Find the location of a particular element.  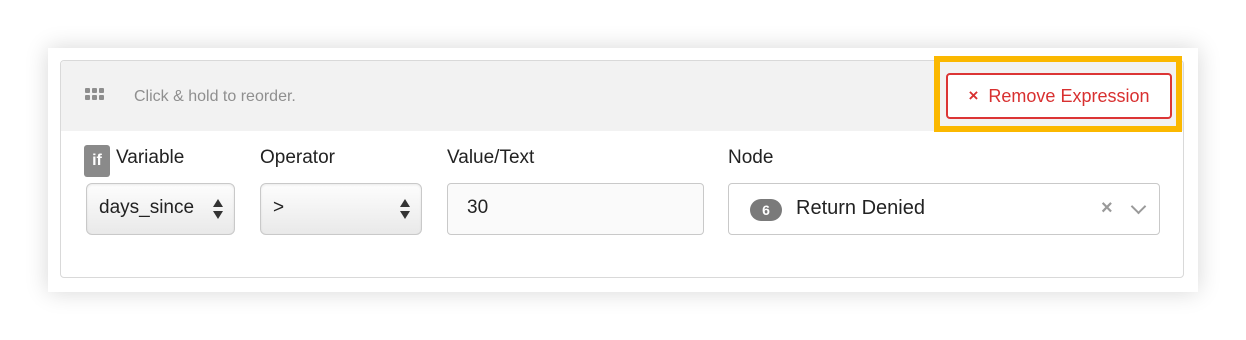

reorder-hint: Click & hold to reorder. is located at coordinates (215, 96).